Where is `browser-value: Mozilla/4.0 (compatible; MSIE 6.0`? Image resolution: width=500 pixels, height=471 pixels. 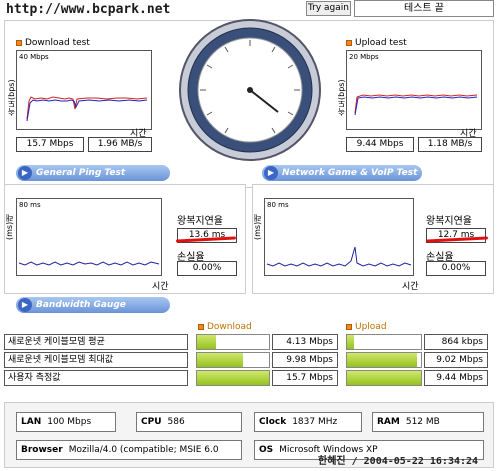 browser-value: Mozilla/4.0 (compatible; MSIE 6.0 is located at coordinates (143, 450).